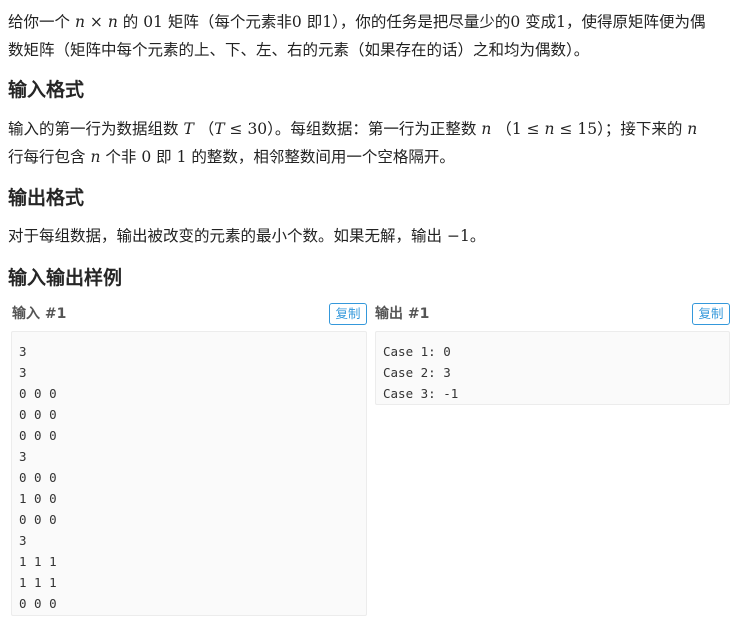  Describe the element at coordinates (417, 372) in the screenshot. I see `code-line: Case 2: 3` at that location.